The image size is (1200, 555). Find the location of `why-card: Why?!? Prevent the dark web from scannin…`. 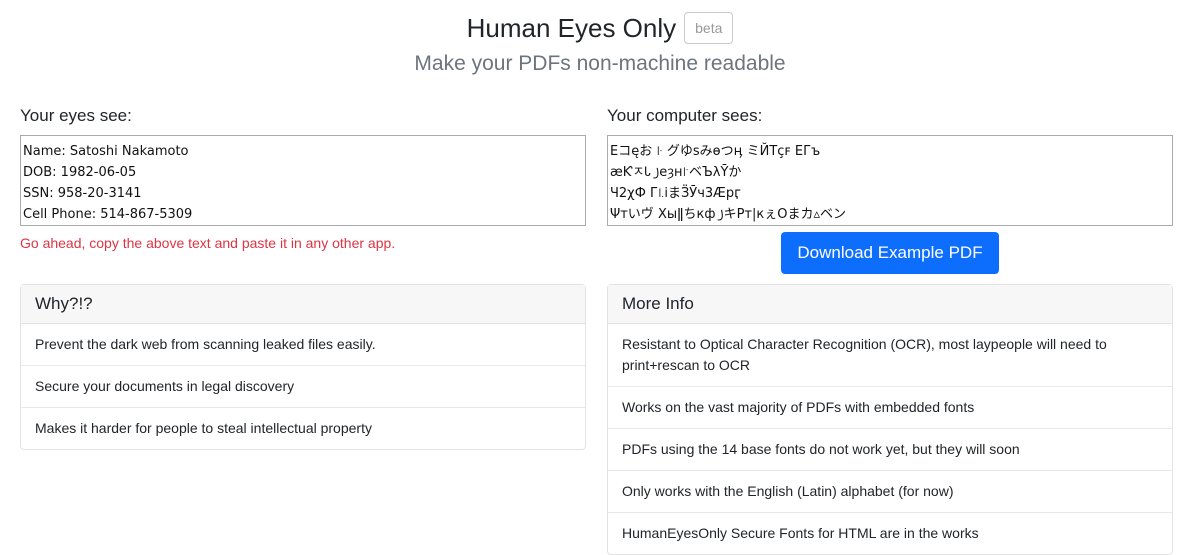

why-card: Why?!? Prevent the dark web from scannin… is located at coordinates (303, 367).